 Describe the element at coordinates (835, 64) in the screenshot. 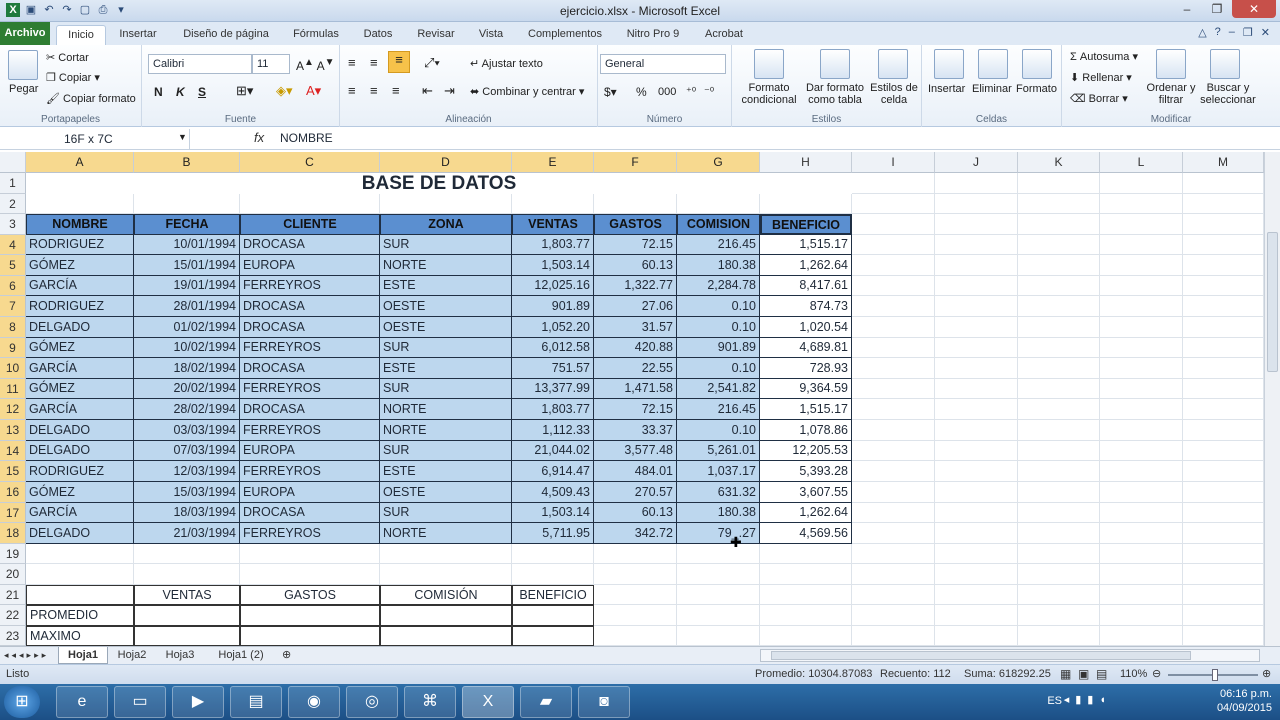

I see `format-table-icon` at that location.